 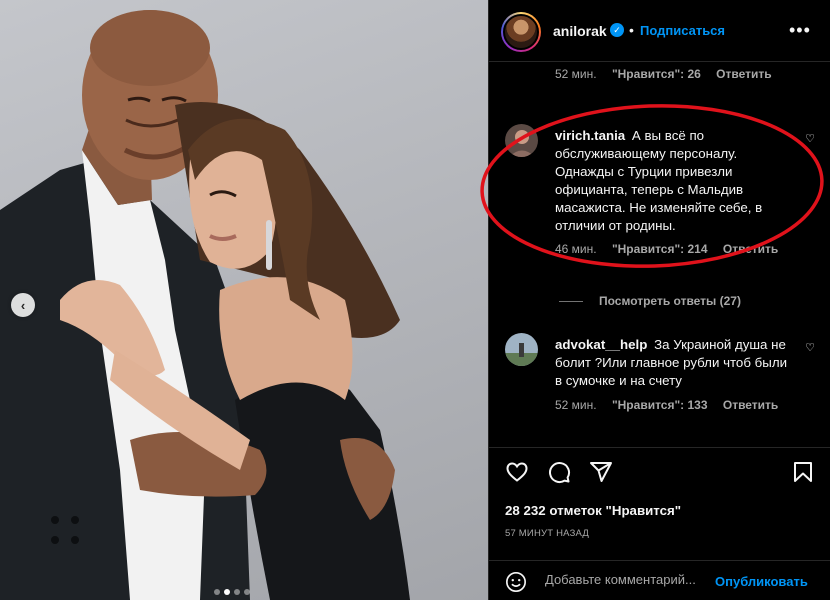 What do you see at coordinates (617, 30) in the screenshot?
I see `verified-icon: ✓` at bounding box center [617, 30].